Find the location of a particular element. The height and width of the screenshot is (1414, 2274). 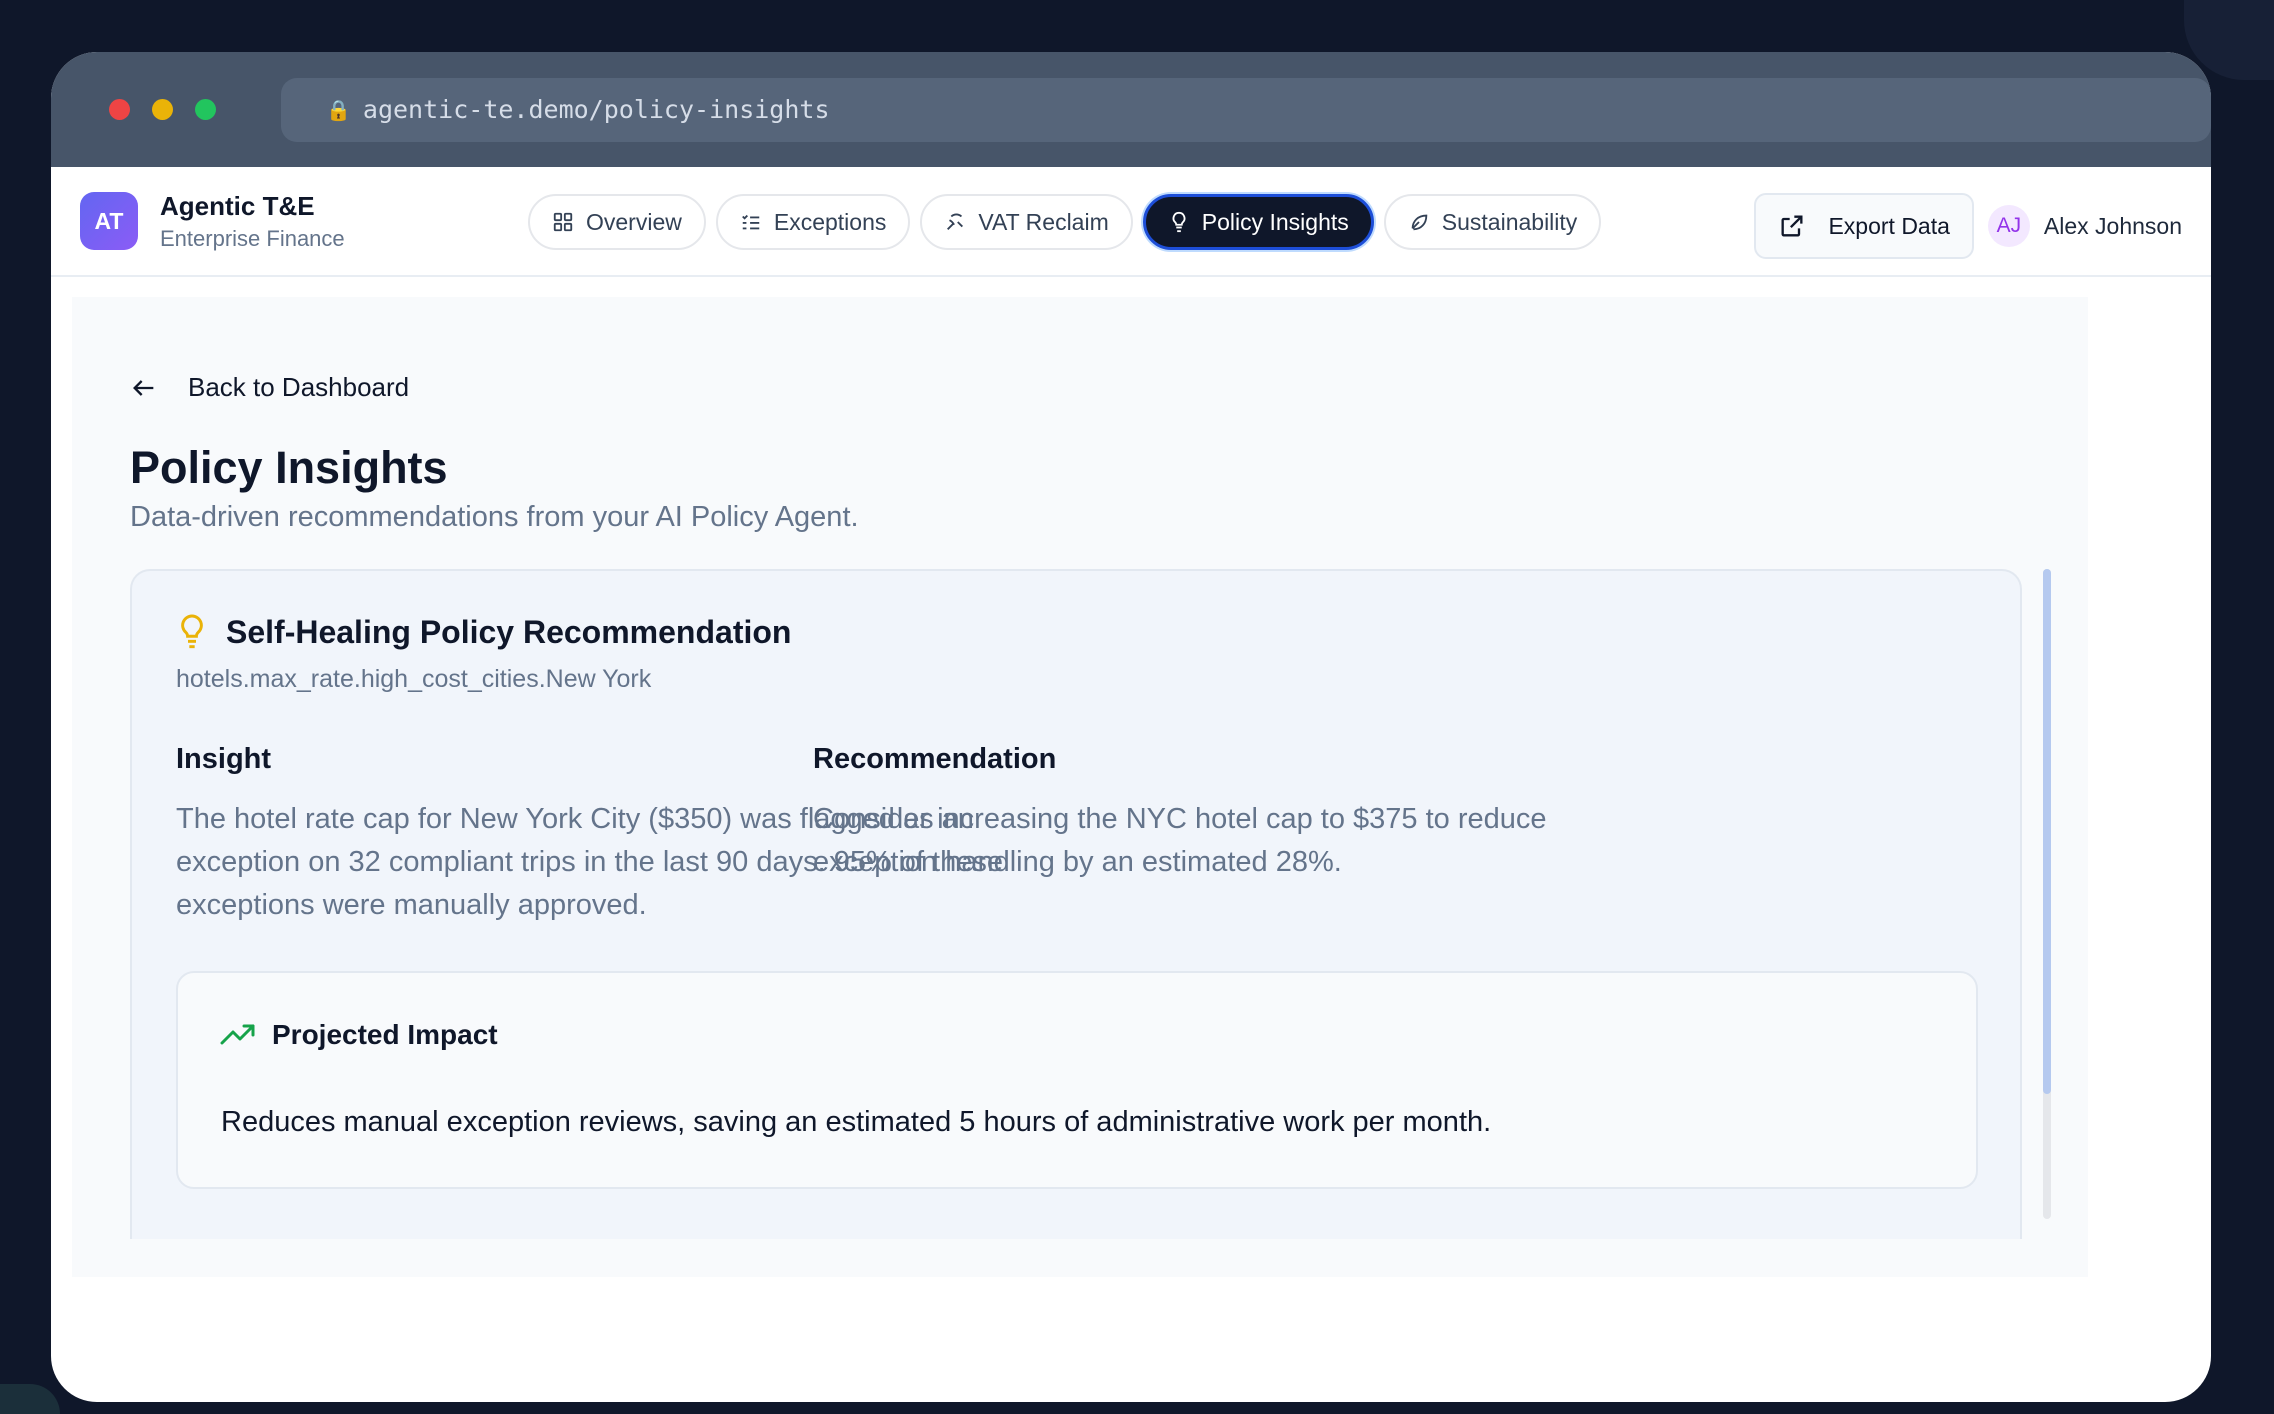

user-name: Alex Johnson is located at coordinates (2113, 226).